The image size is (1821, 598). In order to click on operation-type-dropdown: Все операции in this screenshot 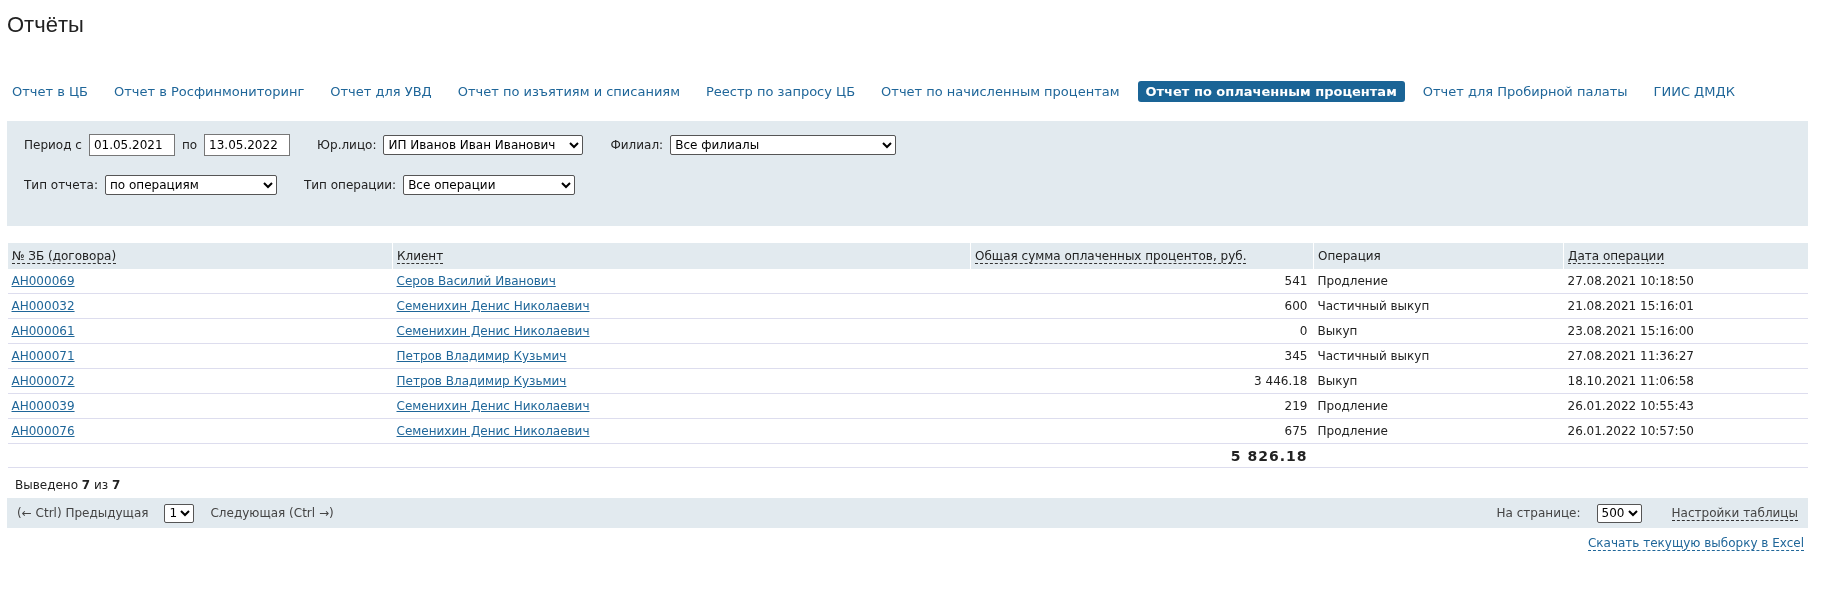, I will do `click(489, 185)`.